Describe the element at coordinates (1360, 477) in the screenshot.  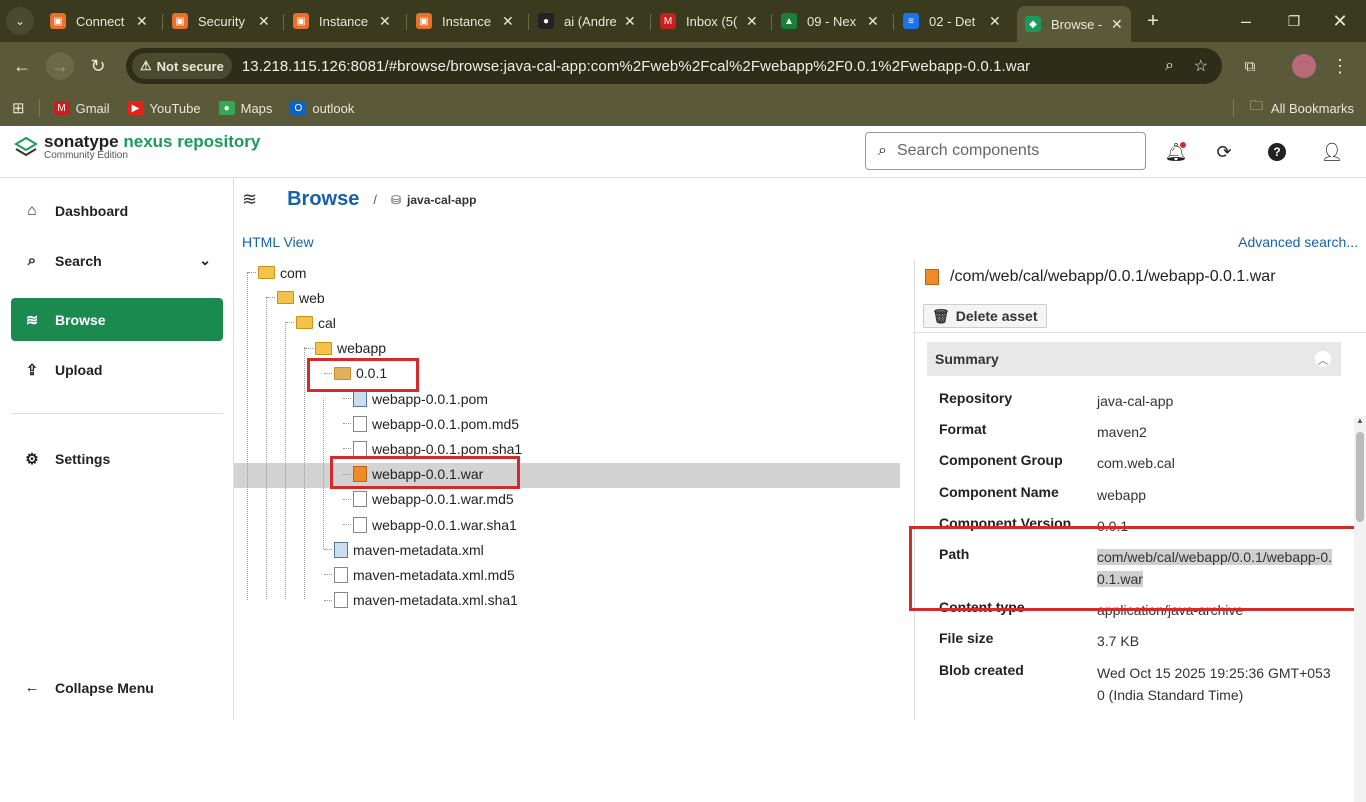
I see `scrollbar-thumb` at that location.